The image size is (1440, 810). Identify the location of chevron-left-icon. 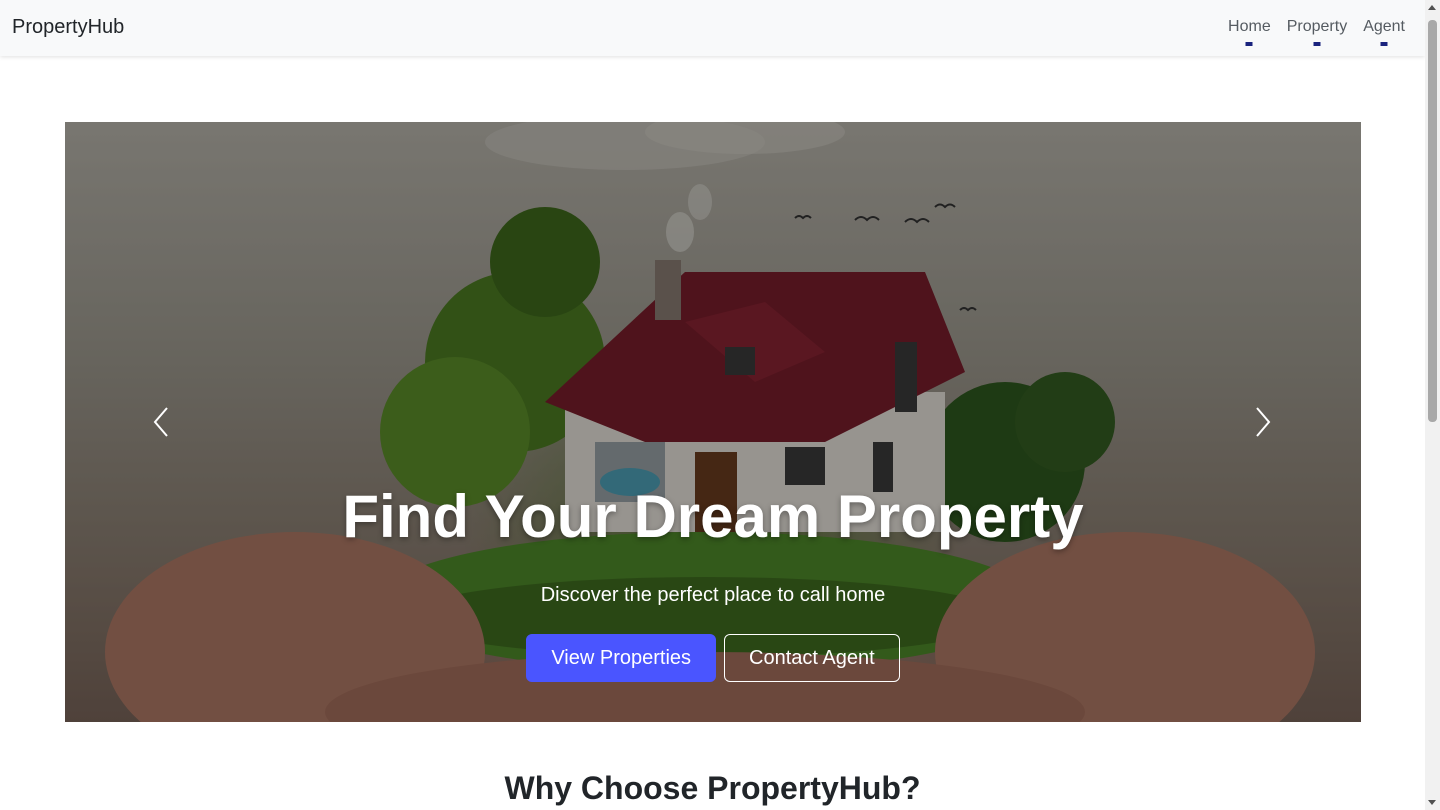
(160, 422).